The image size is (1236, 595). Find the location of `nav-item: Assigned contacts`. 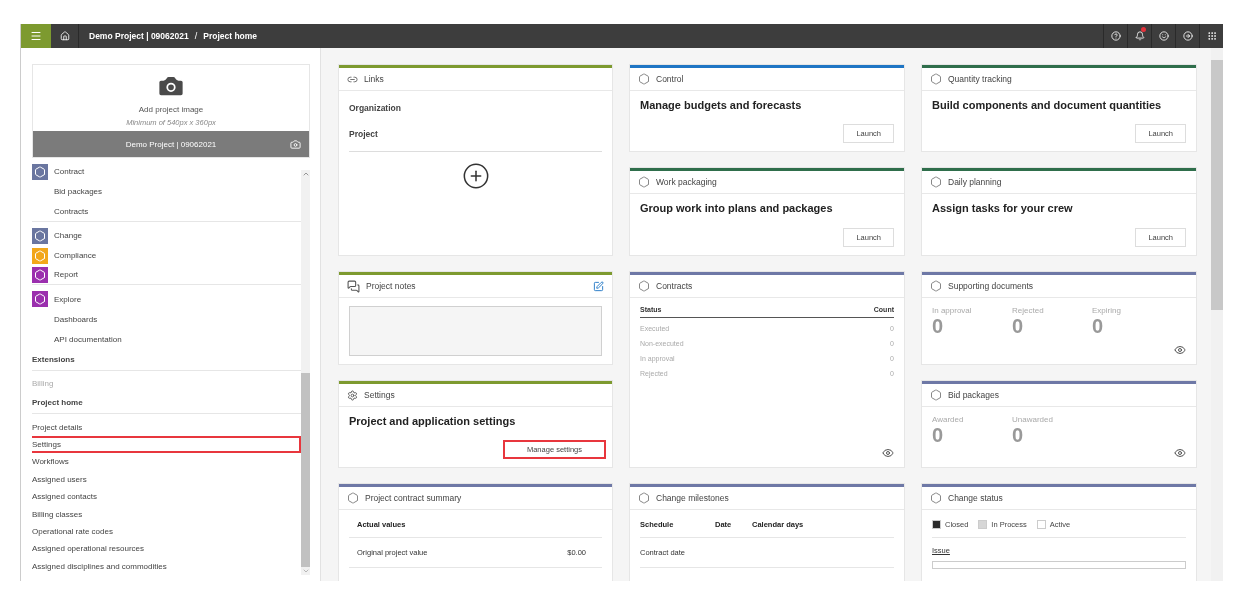

nav-item: Assigned contacts is located at coordinates (166, 496).